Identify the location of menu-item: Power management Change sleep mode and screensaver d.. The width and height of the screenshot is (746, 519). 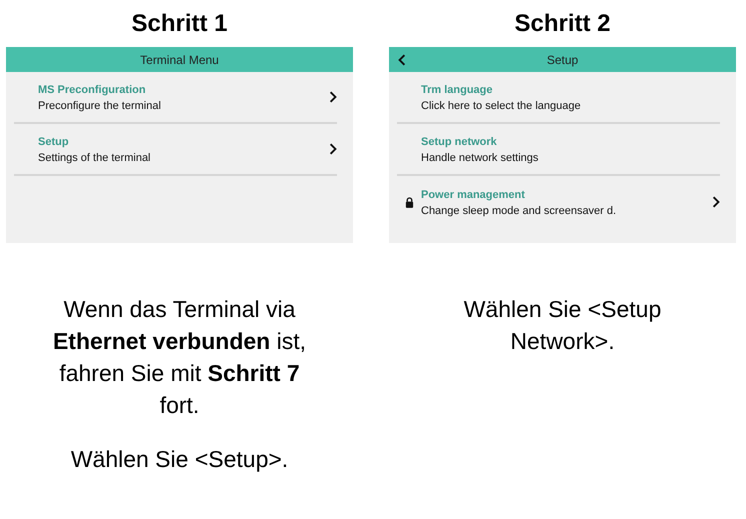
(558, 202).